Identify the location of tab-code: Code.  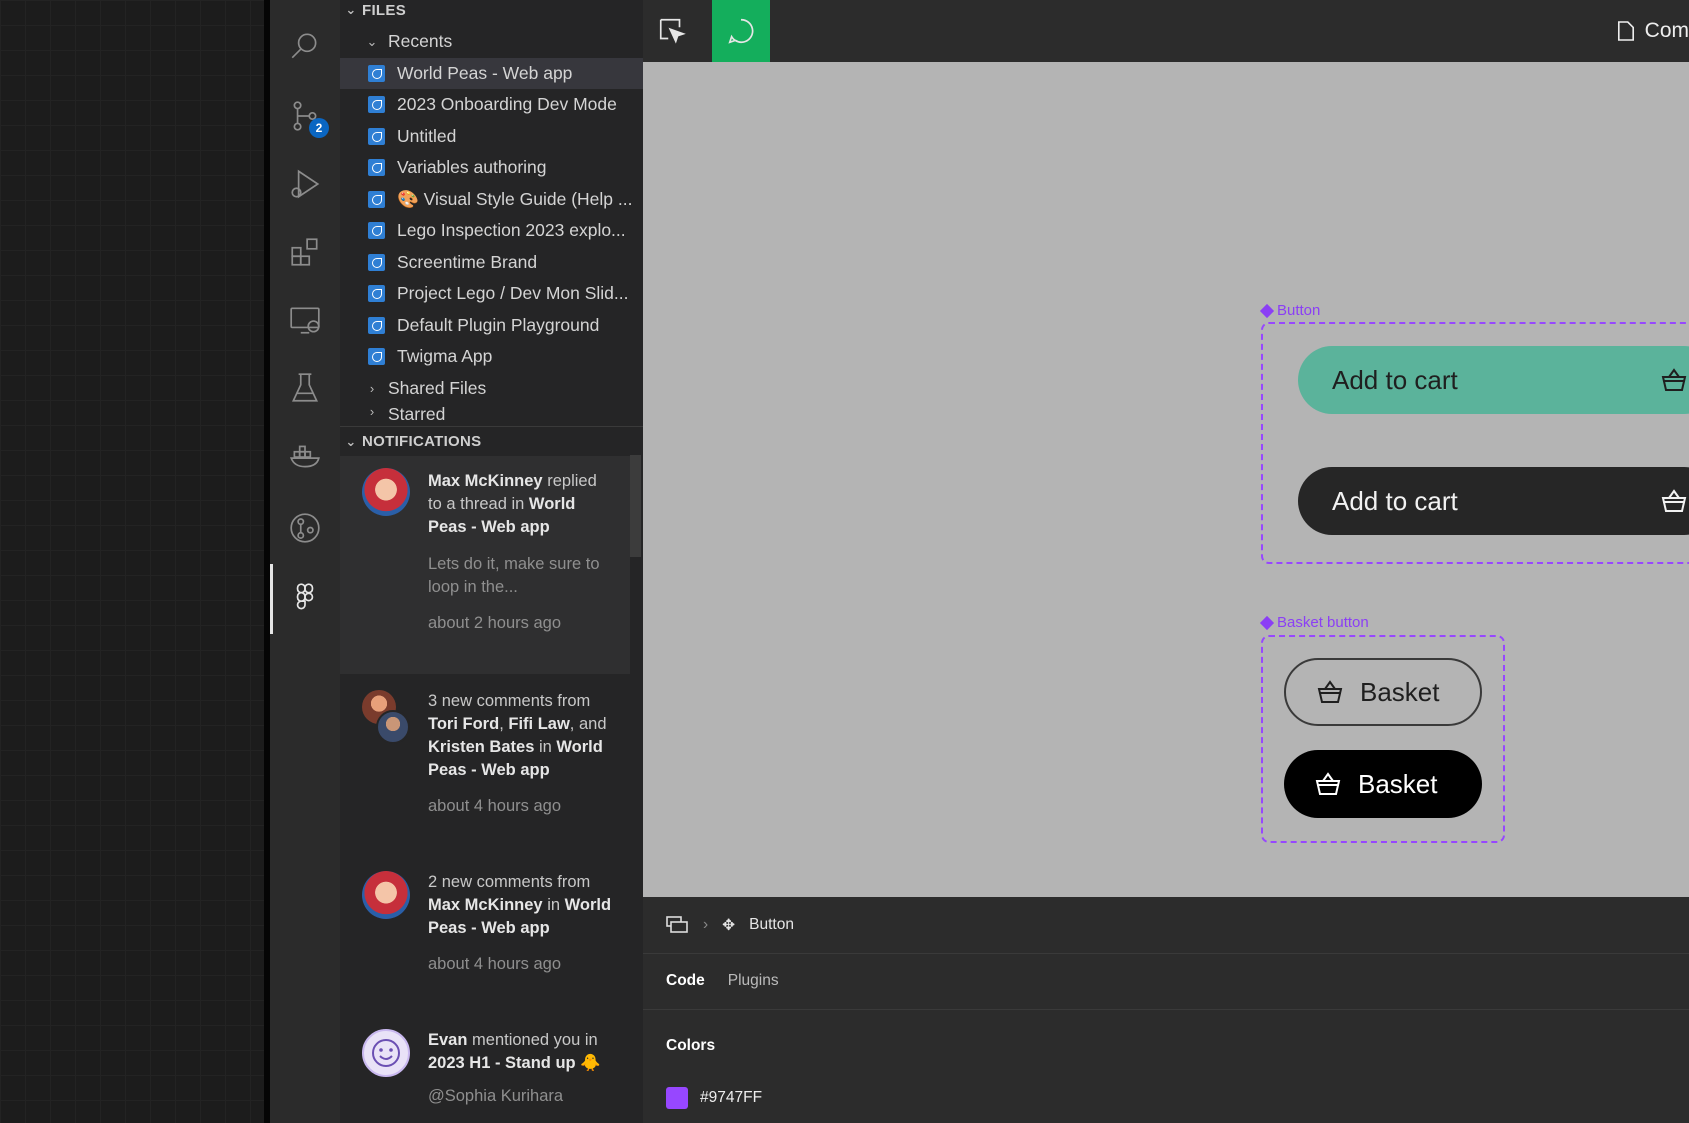
(685, 981).